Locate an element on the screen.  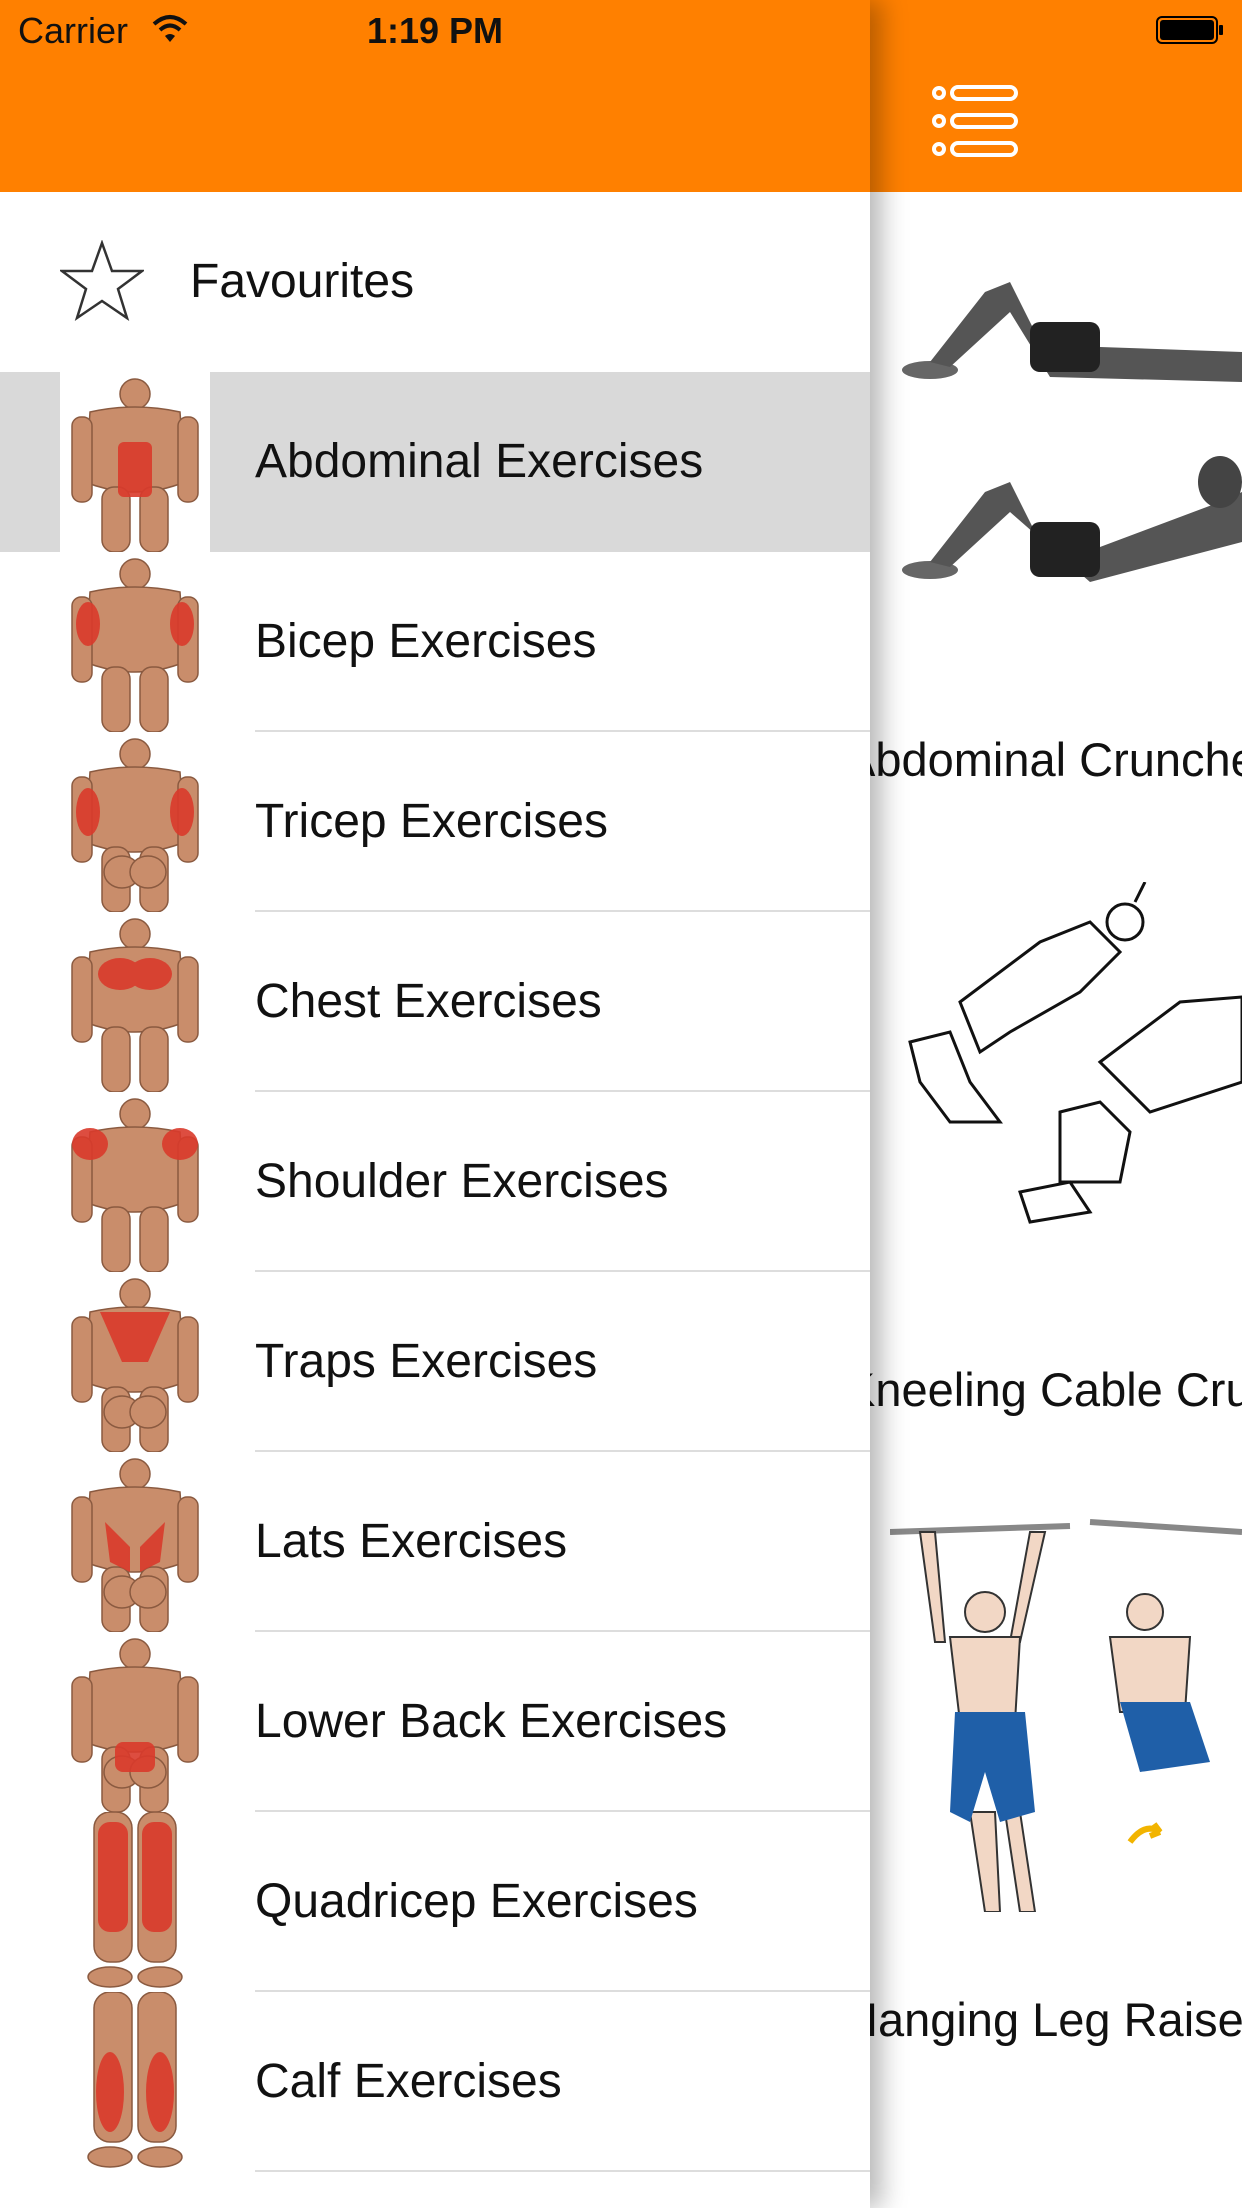
exercise-title: Hanging Leg Raise is located at coordinates (1056, 2019).